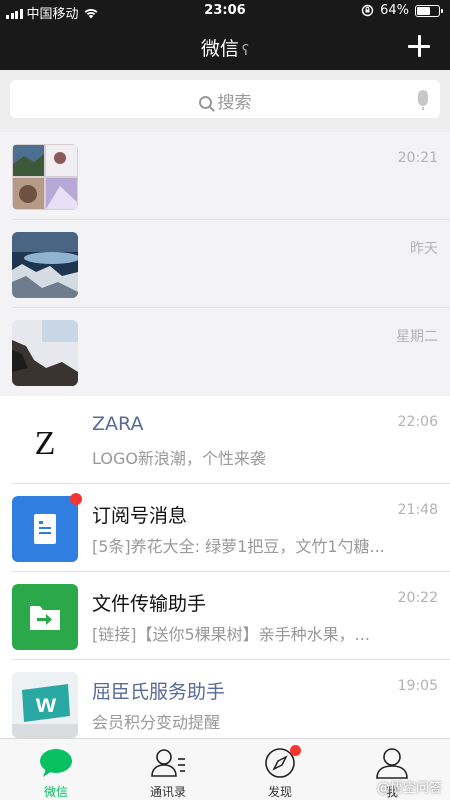  Describe the element at coordinates (167, 792) in the screenshot. I see `tab-label: 通讯录` at that location.